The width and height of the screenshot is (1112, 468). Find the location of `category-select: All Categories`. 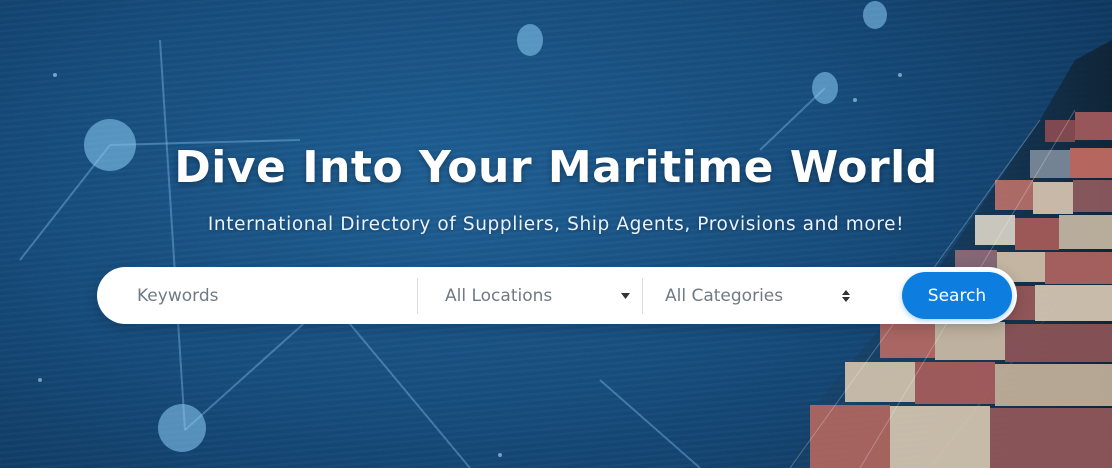

category-select: All Categories is located at coordinates (757, 296).